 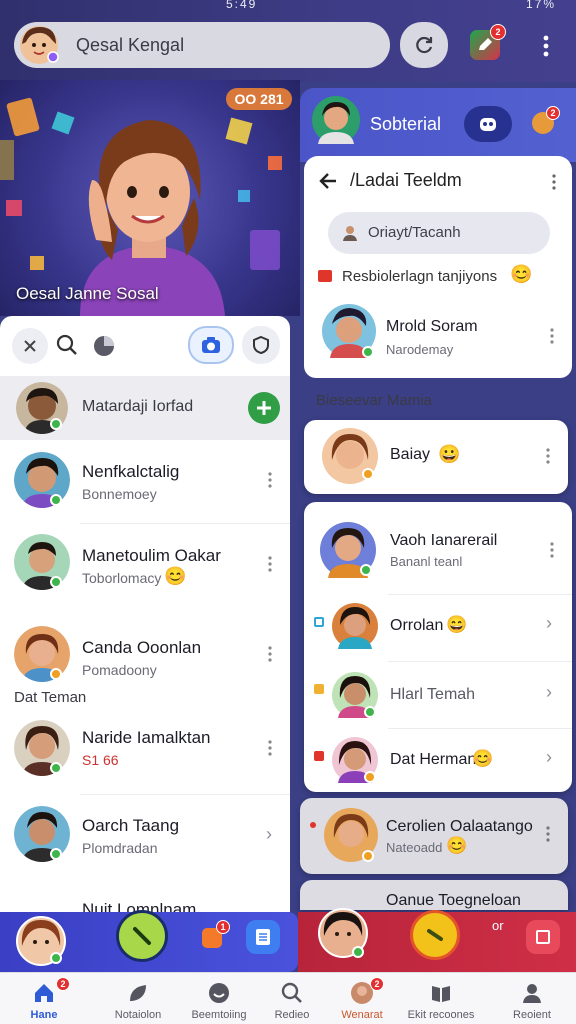 I want to click on shield-filter-button, so click(x=261, y=345).